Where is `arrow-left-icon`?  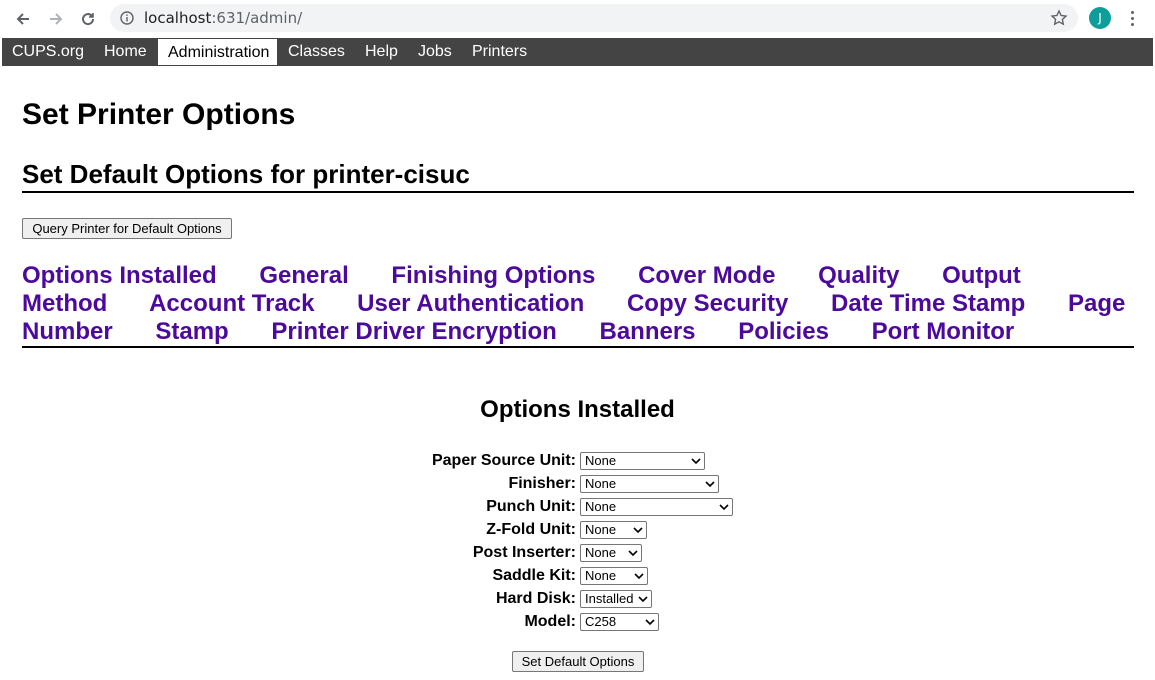 arrow-left-icon is located at coordinates (22, 19).